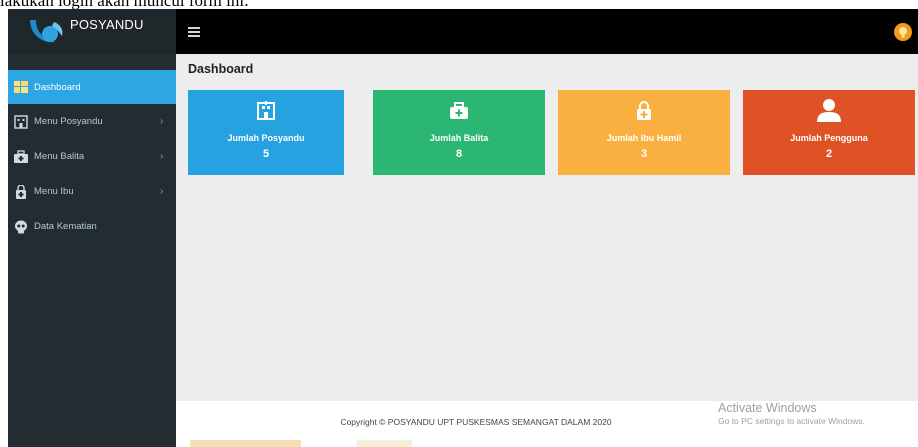 Image resolution: width=918 pixels, height=447 pixels. What do you see at coordinates (92, 87) in the screenshot?
I see `sidebar-item-dashboard: Dashboard` at bounding box center [92, 87].